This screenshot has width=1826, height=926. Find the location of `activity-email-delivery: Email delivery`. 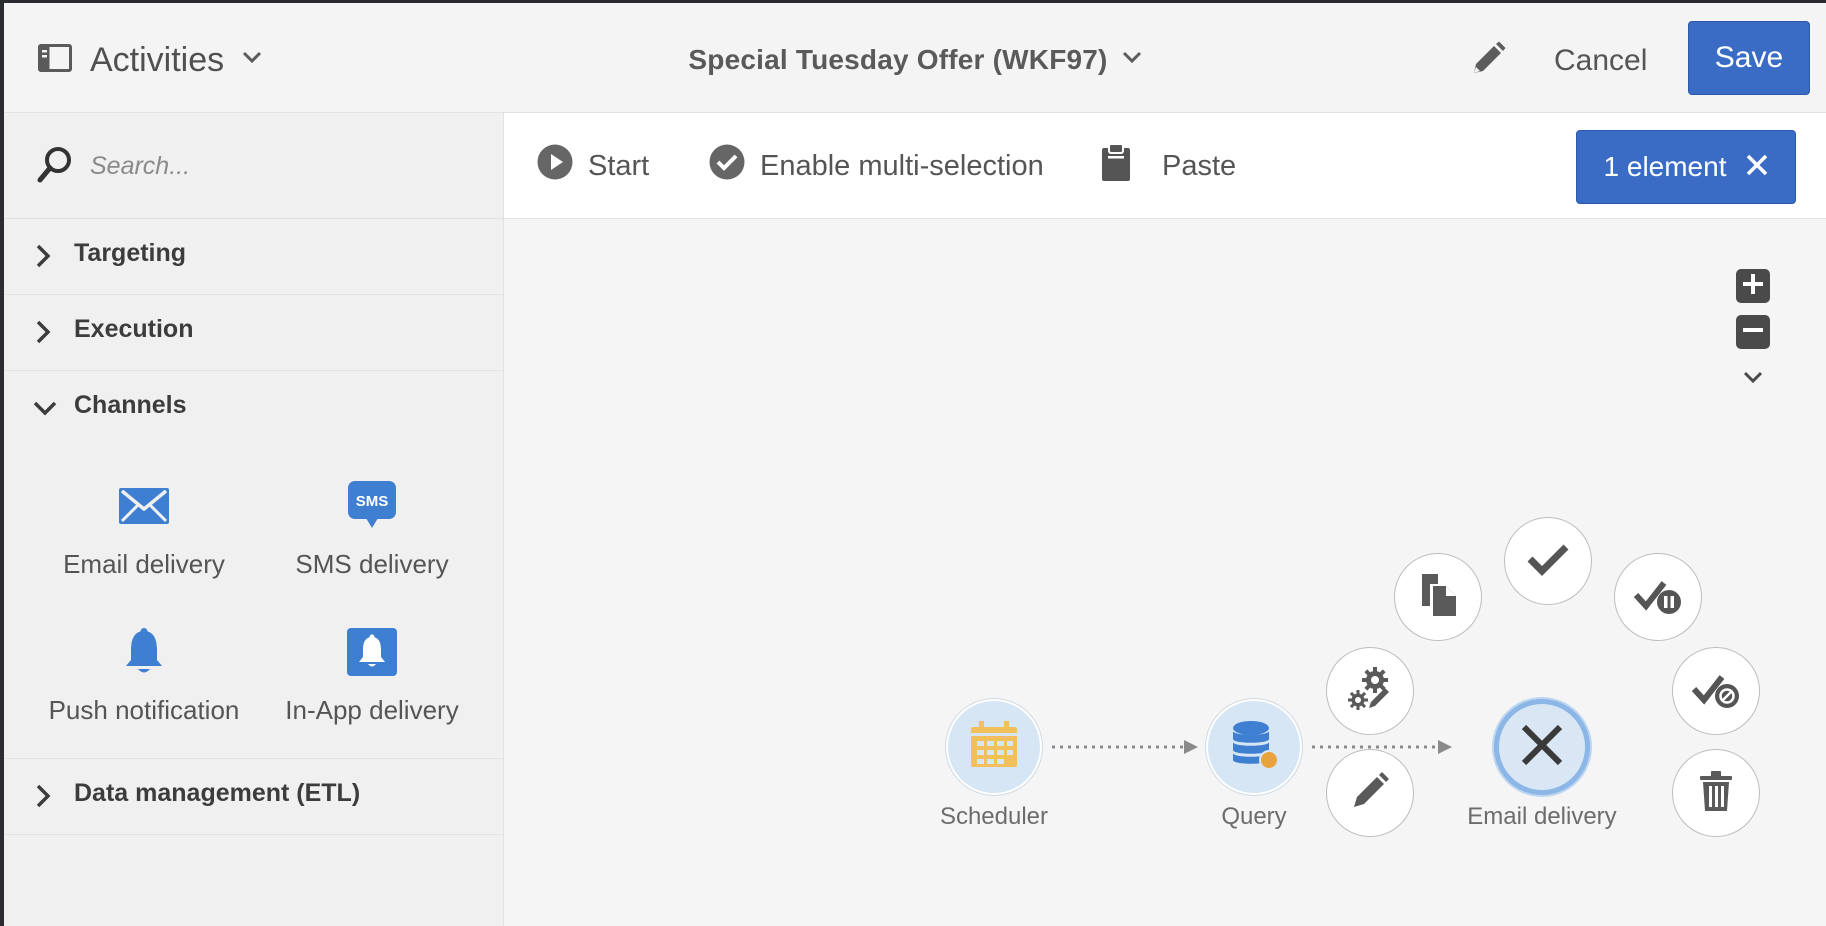

activity-email-delivery: Email delivery is located at coordinates (144, 542).